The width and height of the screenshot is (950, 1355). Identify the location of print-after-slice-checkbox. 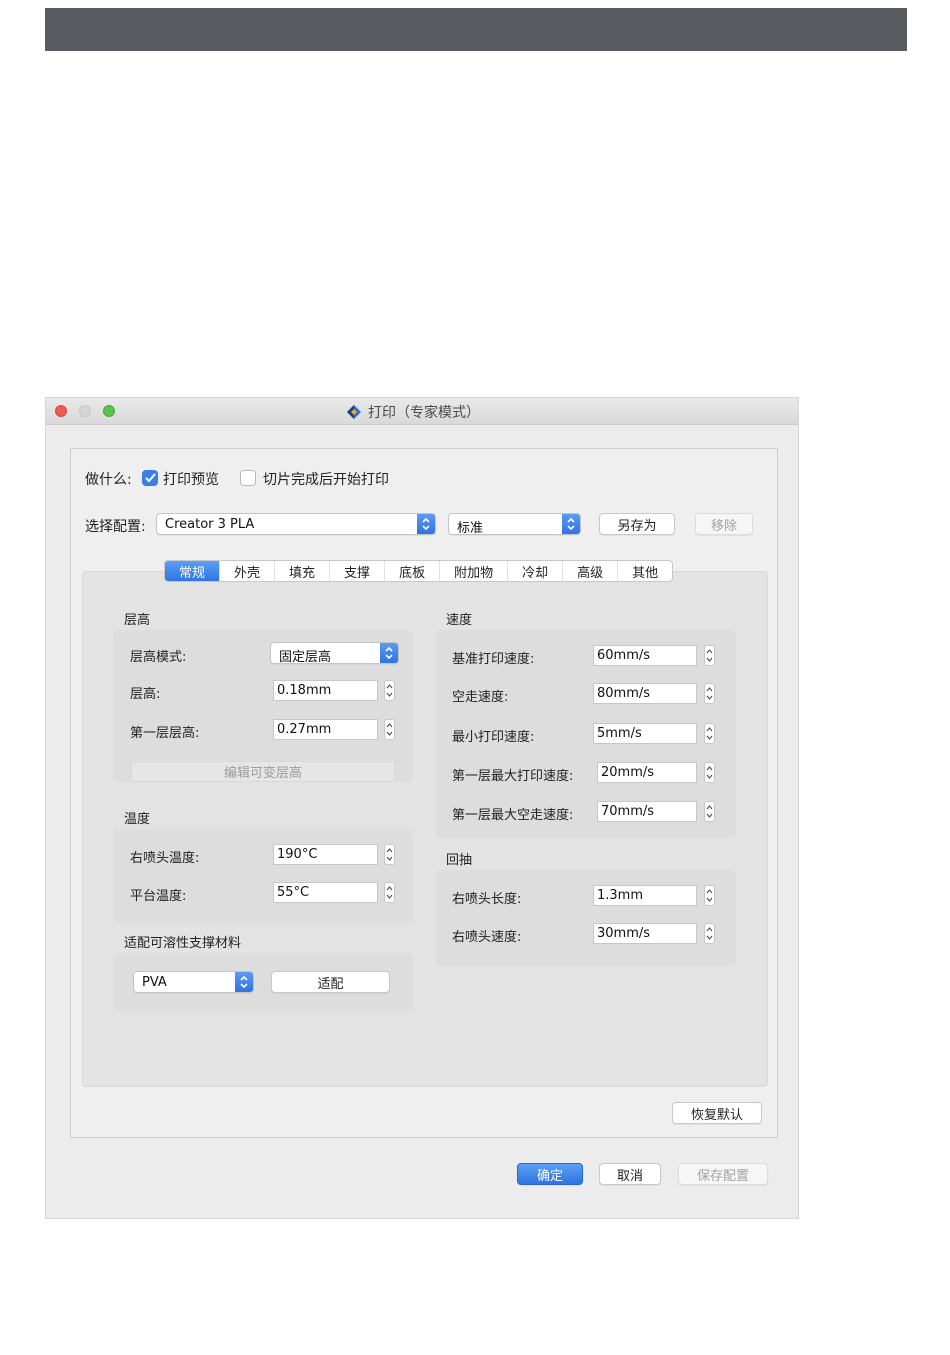
(248, 478).